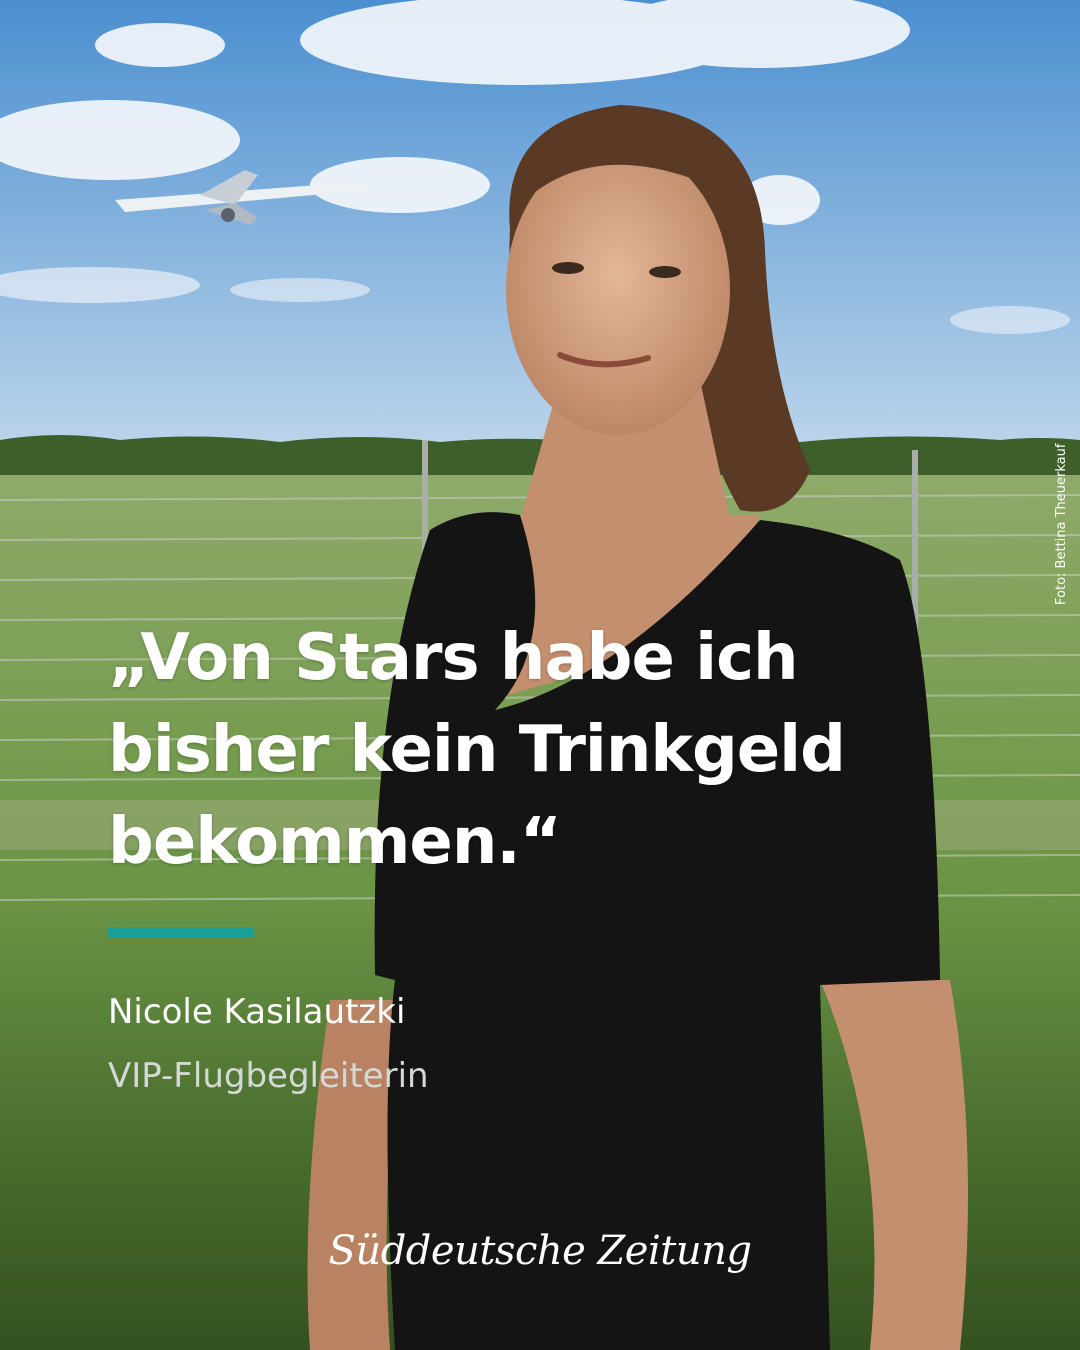 This screenshot has width=1080, height=1350. Describe the element at coordinates (477, 750) in the screenshot. I see `quote-line: bisher kein Trinkgeld` at that location.